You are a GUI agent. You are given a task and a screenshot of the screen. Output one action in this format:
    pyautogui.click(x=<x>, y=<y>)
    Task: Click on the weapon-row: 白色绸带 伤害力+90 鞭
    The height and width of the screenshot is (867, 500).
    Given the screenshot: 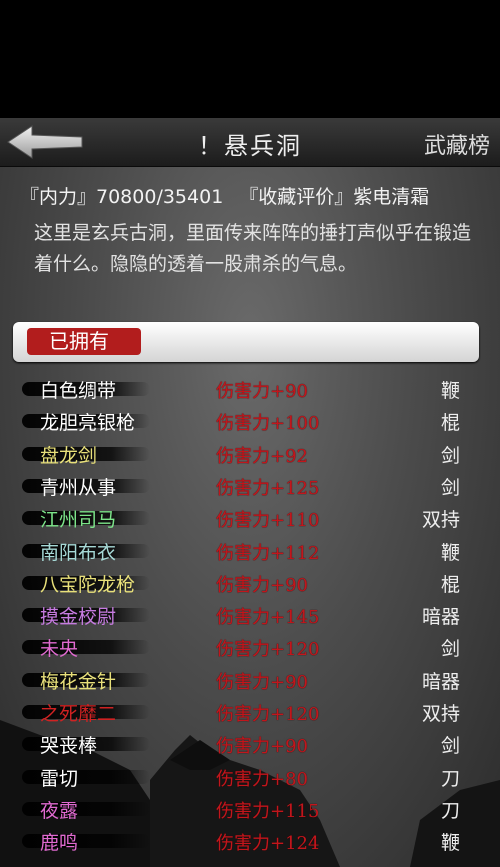 What is the action you would take?
    pyautogui.click(x=250, y=389)
    